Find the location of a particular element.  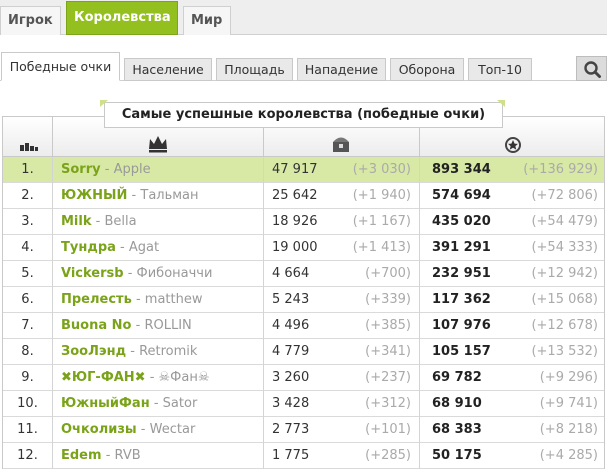

kingdom-cell: ЗооЛэнд - Retromik is located at coordinates (158, 352).